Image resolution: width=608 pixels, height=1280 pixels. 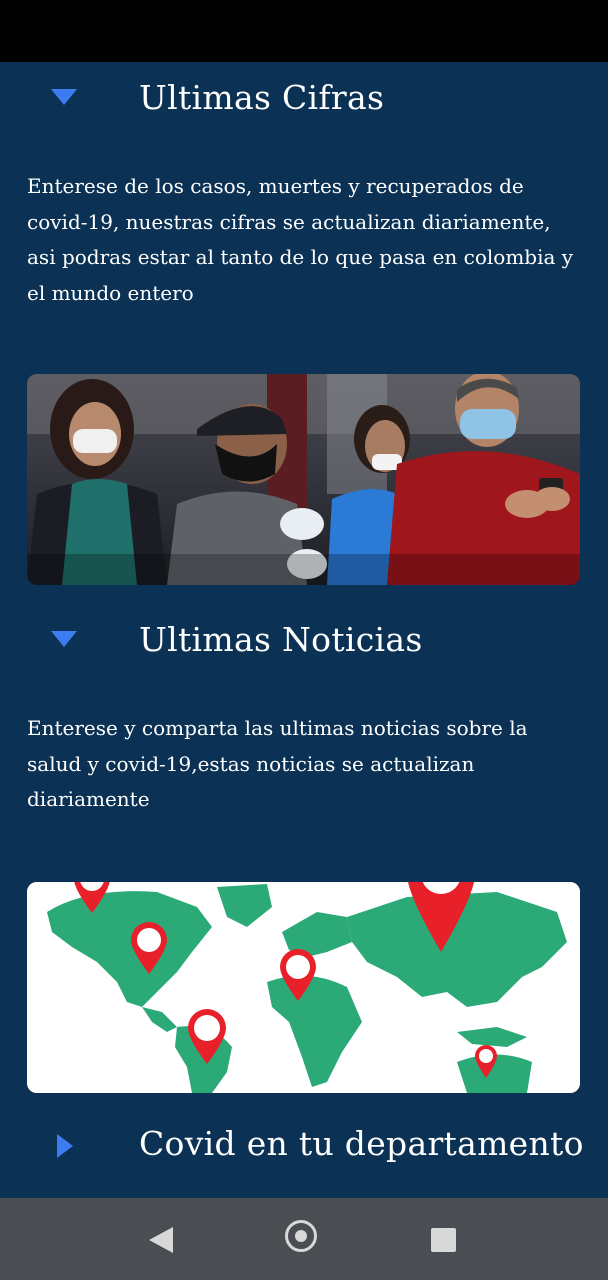 What do you see at coordinates (303, 479) in the screenshot?
I see `people-masks-image` at bounding box center [303, 479].